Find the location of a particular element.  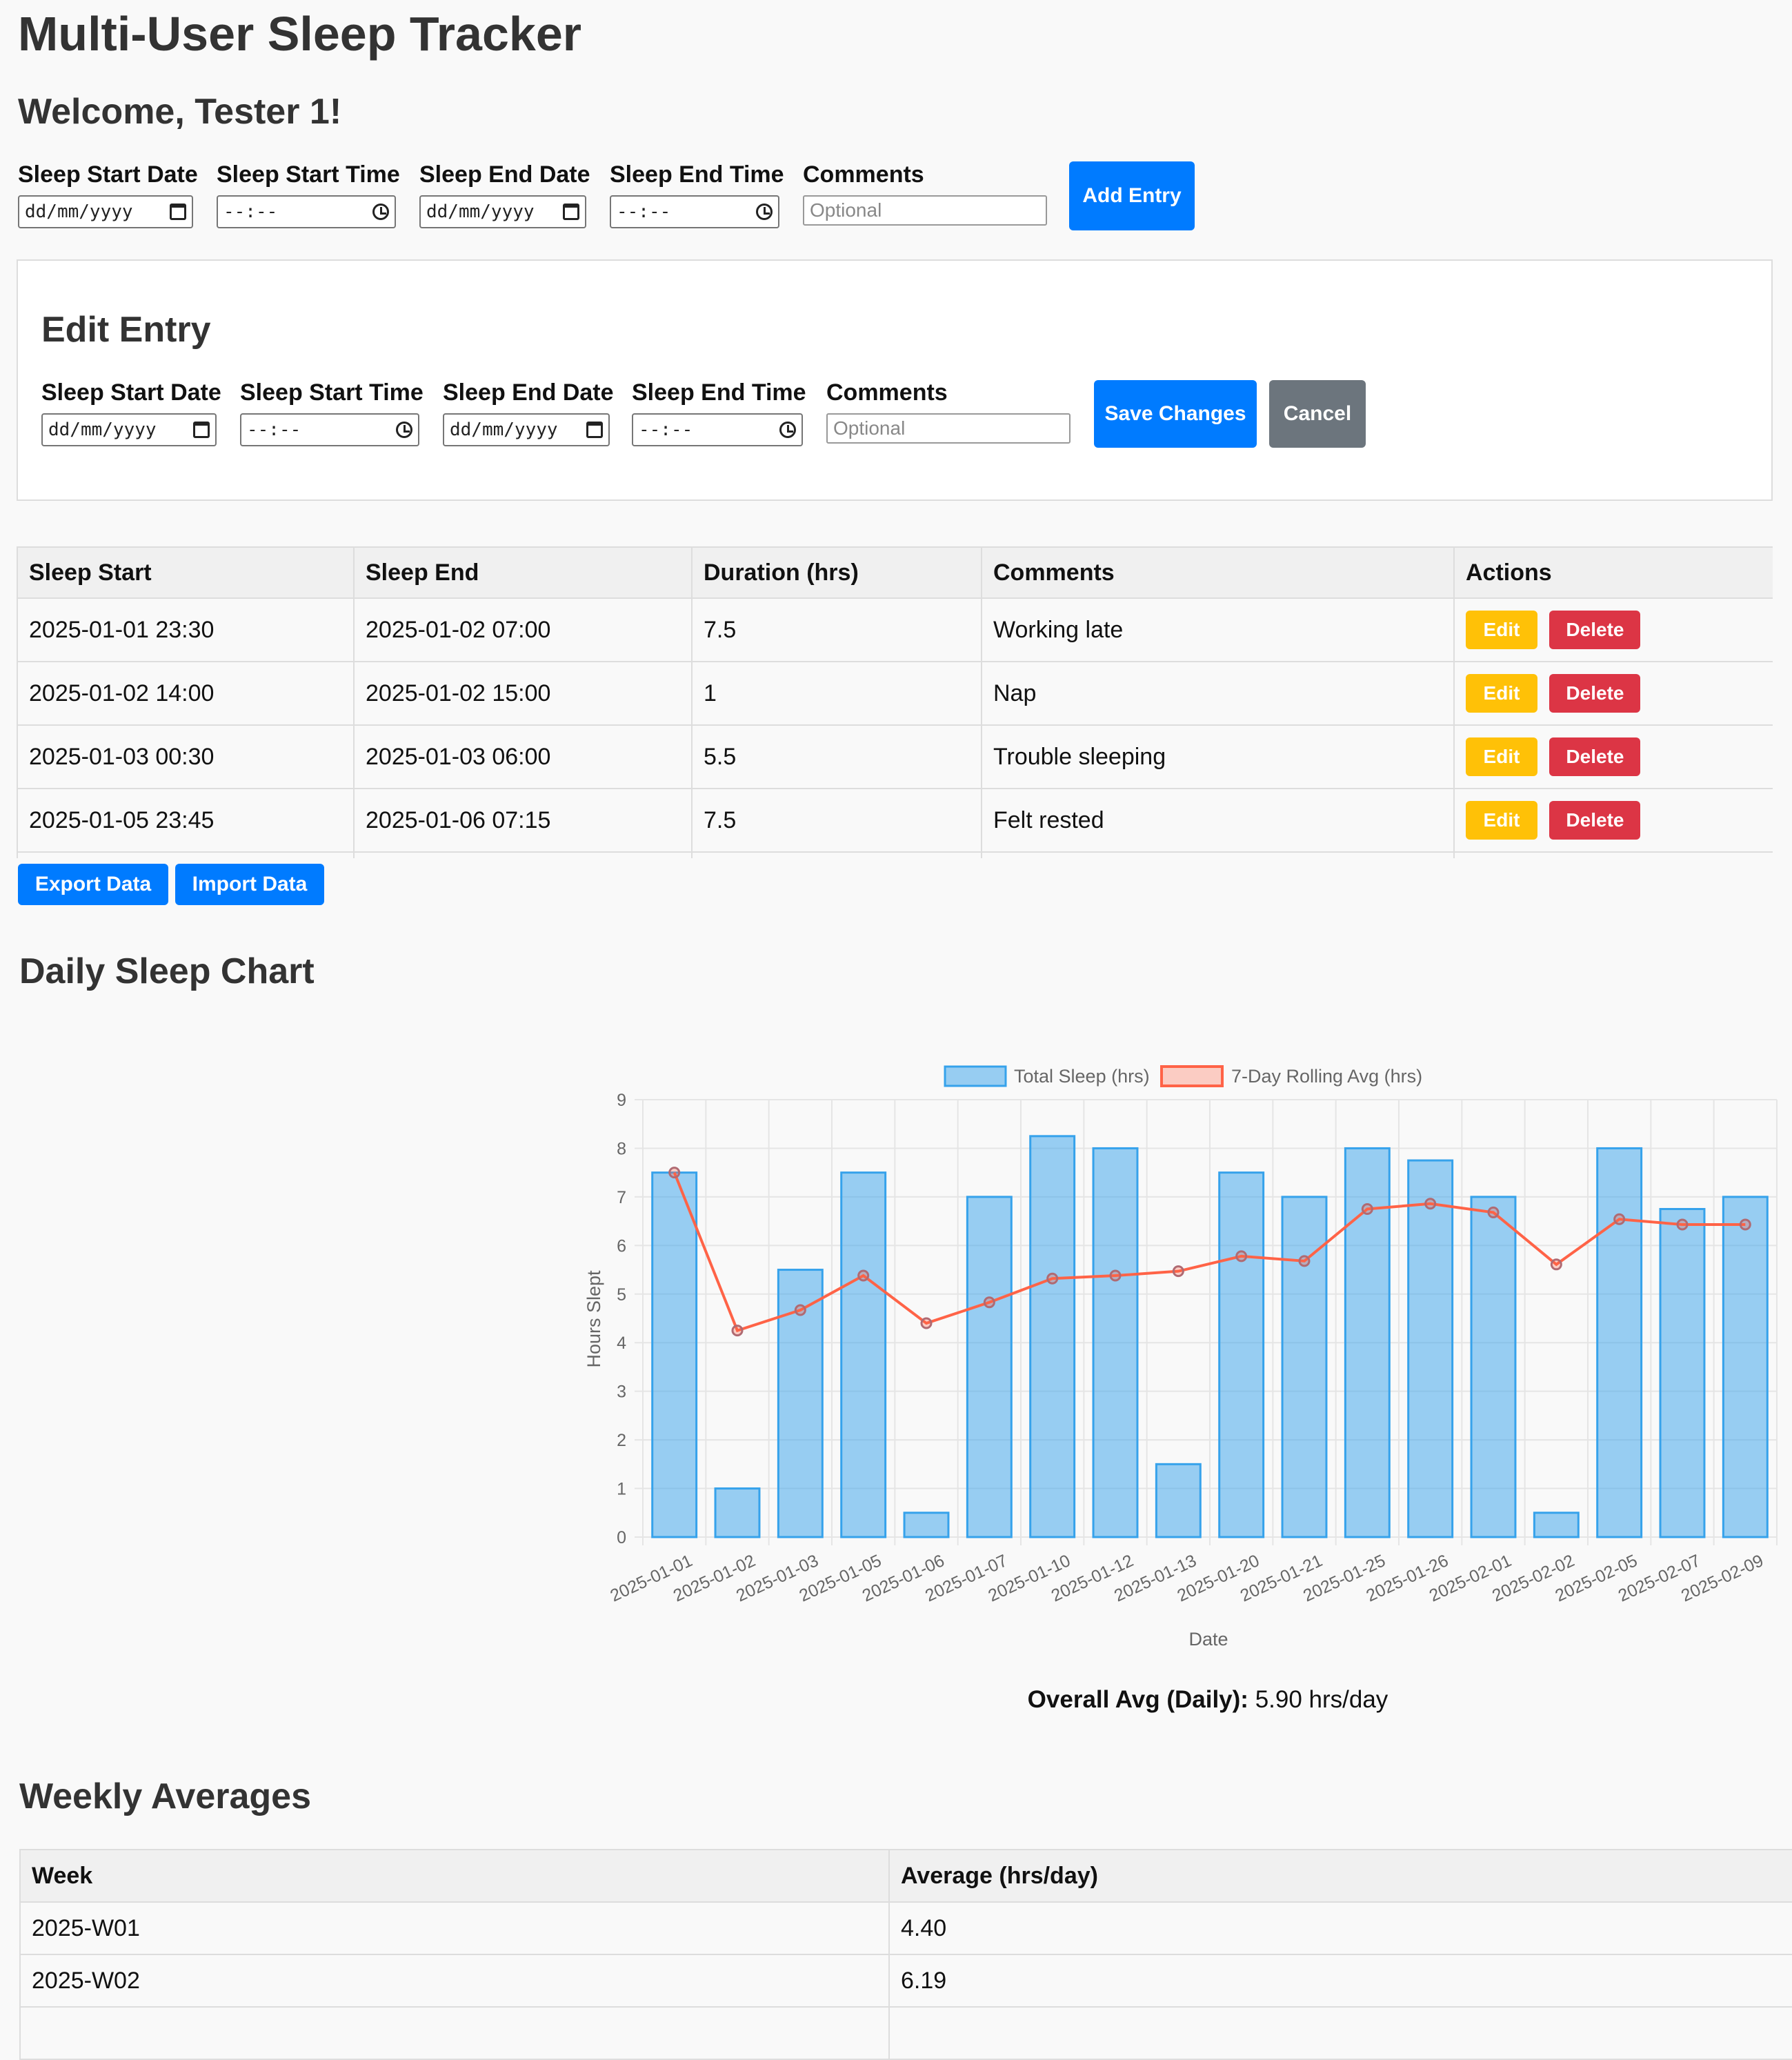

y-axis-label: Hours Slept is located at coordinates (594, 1319).